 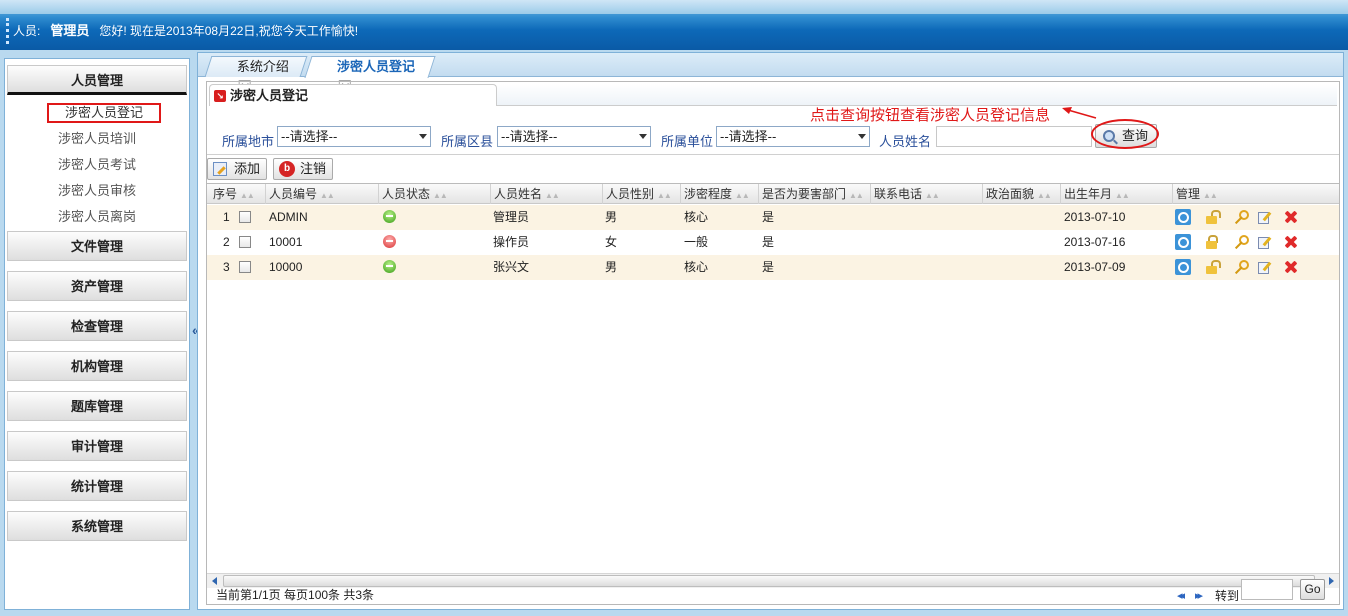 What do you see at coordinates (287, 169) in the screenshot?
I see `cancel-icon: b` at bounding box center [287, 169].